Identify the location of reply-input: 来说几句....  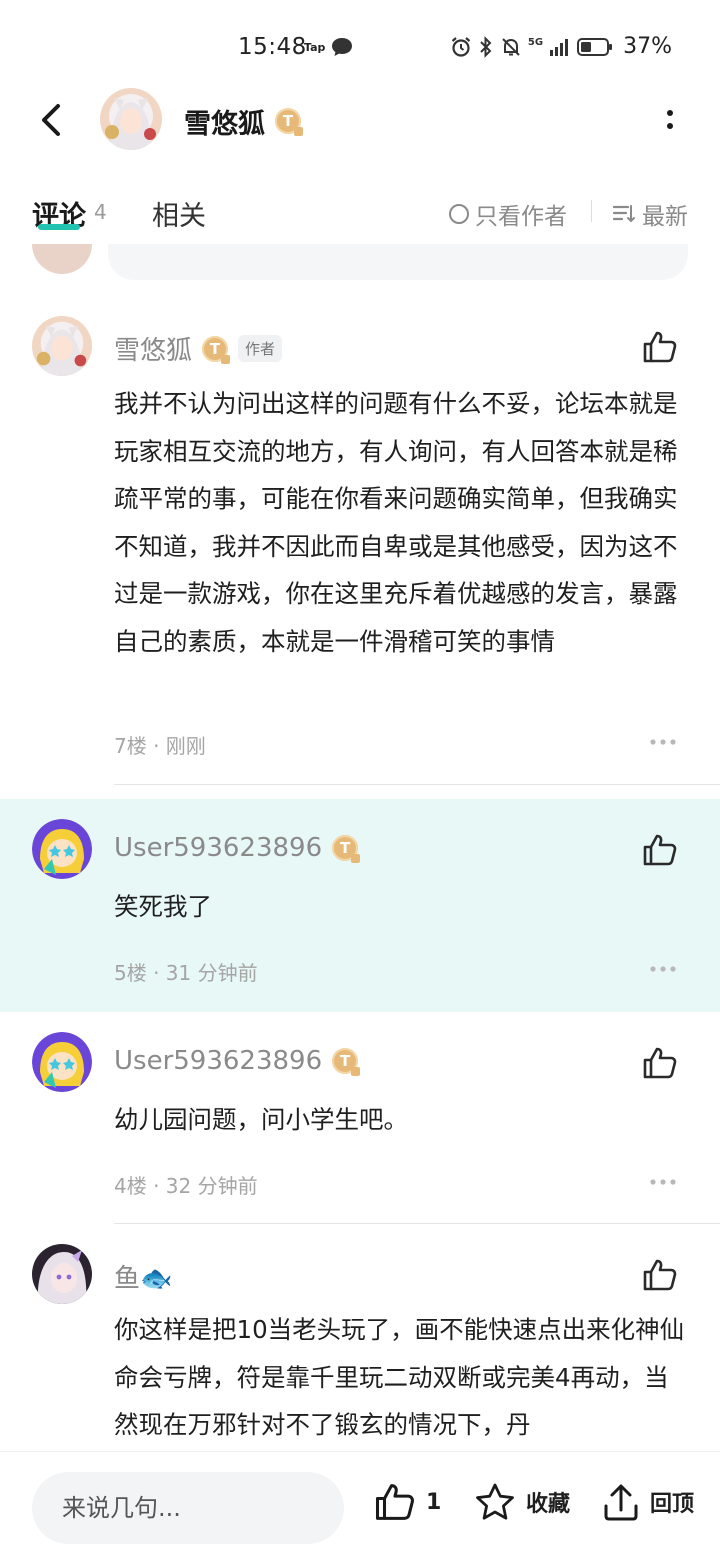
(188, 1508).